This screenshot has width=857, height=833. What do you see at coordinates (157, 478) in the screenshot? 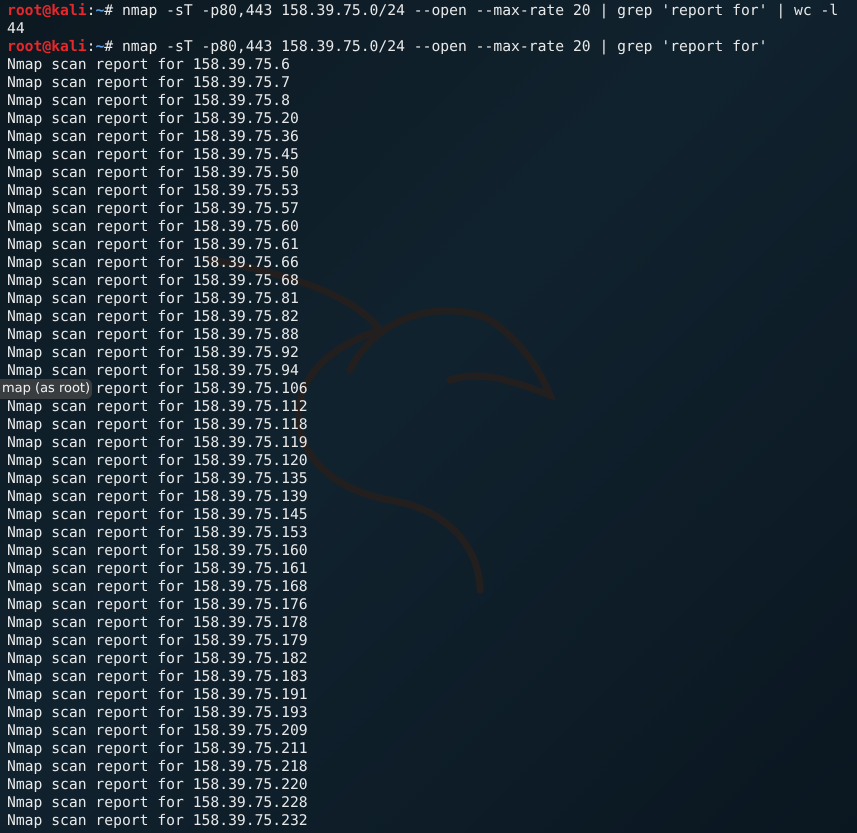
I see `output-line: Nmap scan report for 158.39.75.135` at bounding box center [157, 478].